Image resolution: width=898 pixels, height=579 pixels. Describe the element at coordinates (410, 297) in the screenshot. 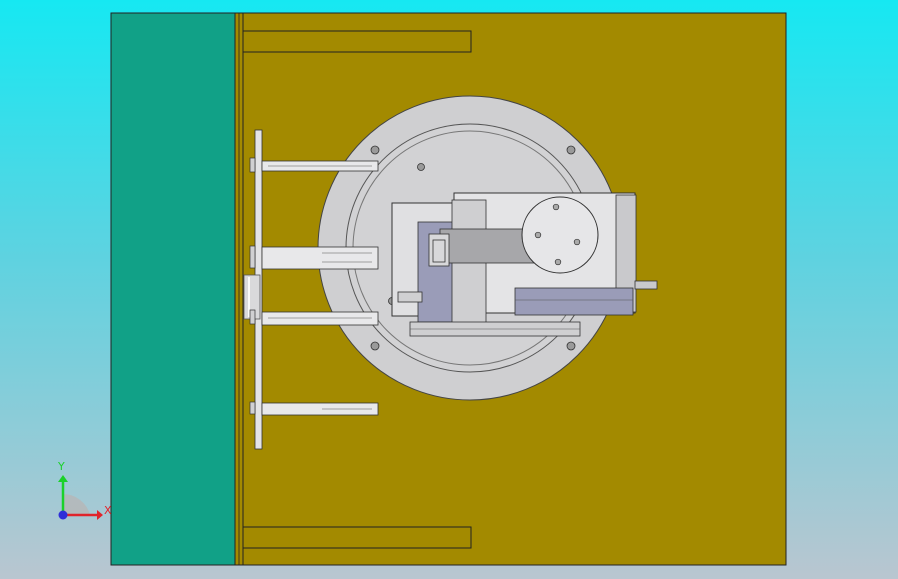

I see `bracket-foot` at that location.